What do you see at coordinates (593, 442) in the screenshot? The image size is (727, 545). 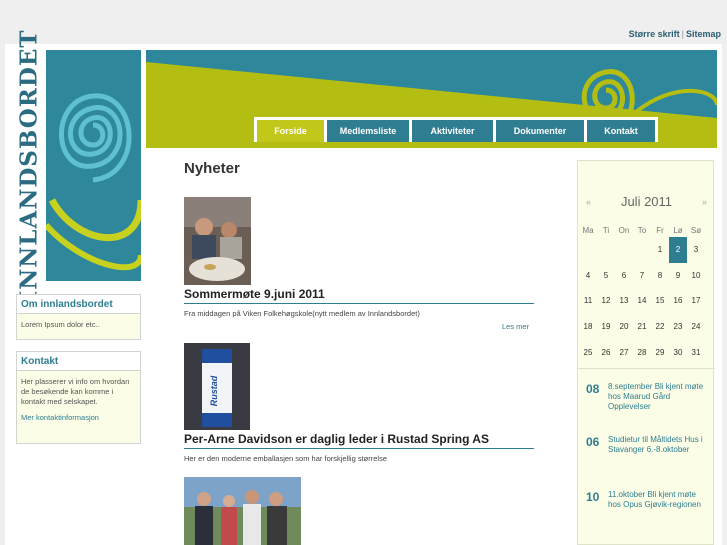 I see `event-day: 06` at bounding box center [593, 442].